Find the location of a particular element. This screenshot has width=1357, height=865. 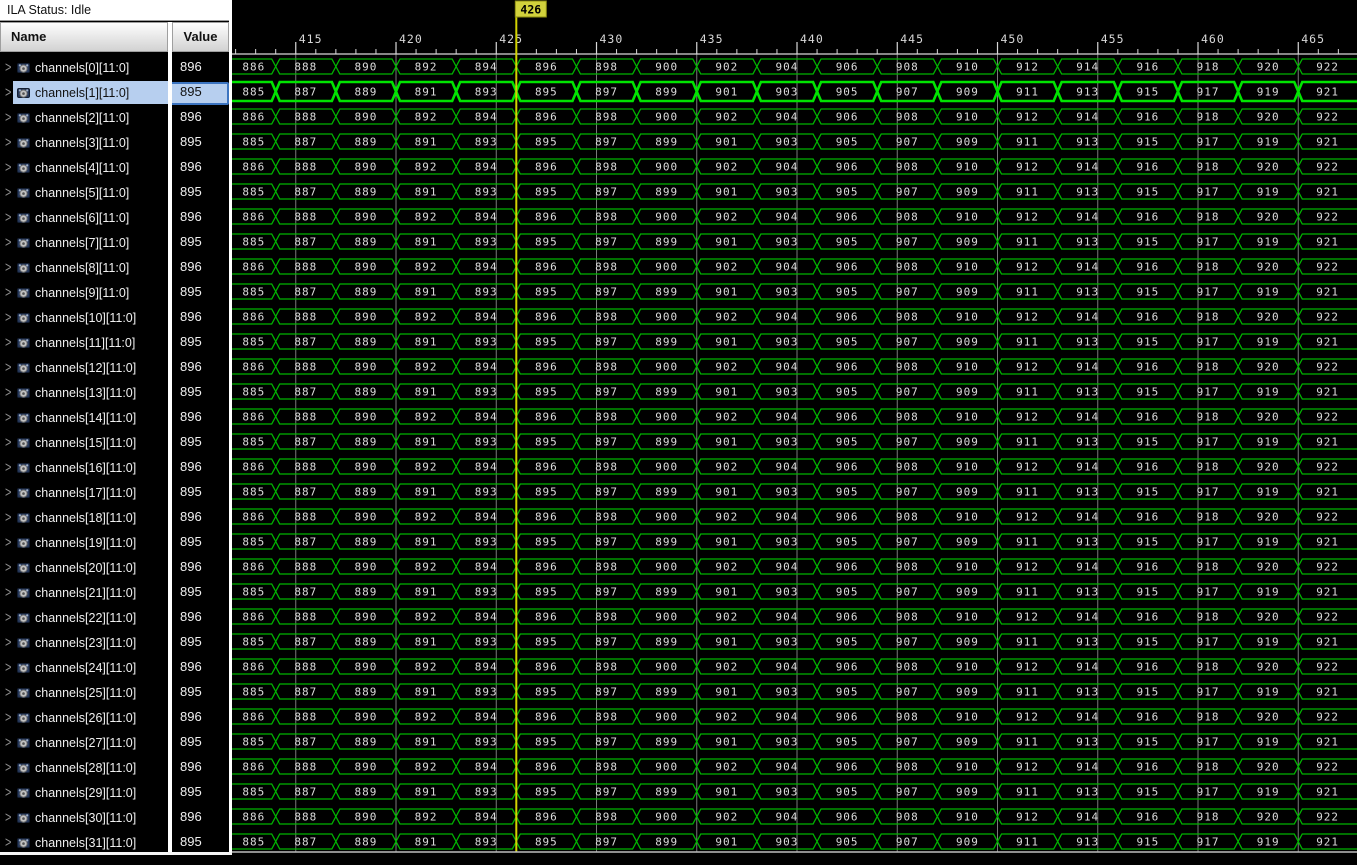

signal-name-cell: channels[26][11:0] is located at coordinates (90, 717).